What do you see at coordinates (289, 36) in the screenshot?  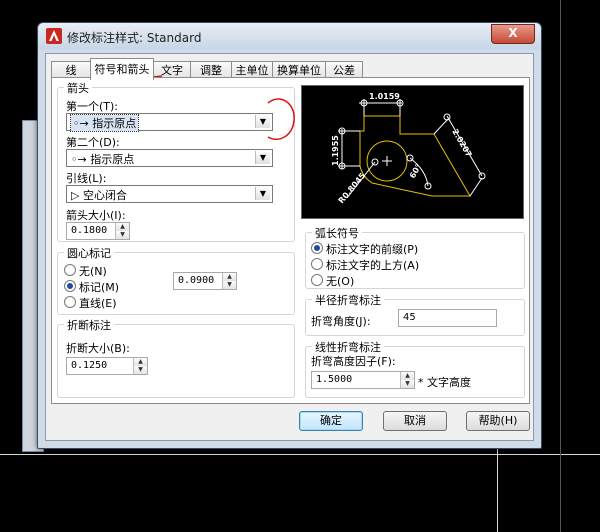 I see `title-bar: 修改标注样式: Standard X` at bounding box center [289, 36].